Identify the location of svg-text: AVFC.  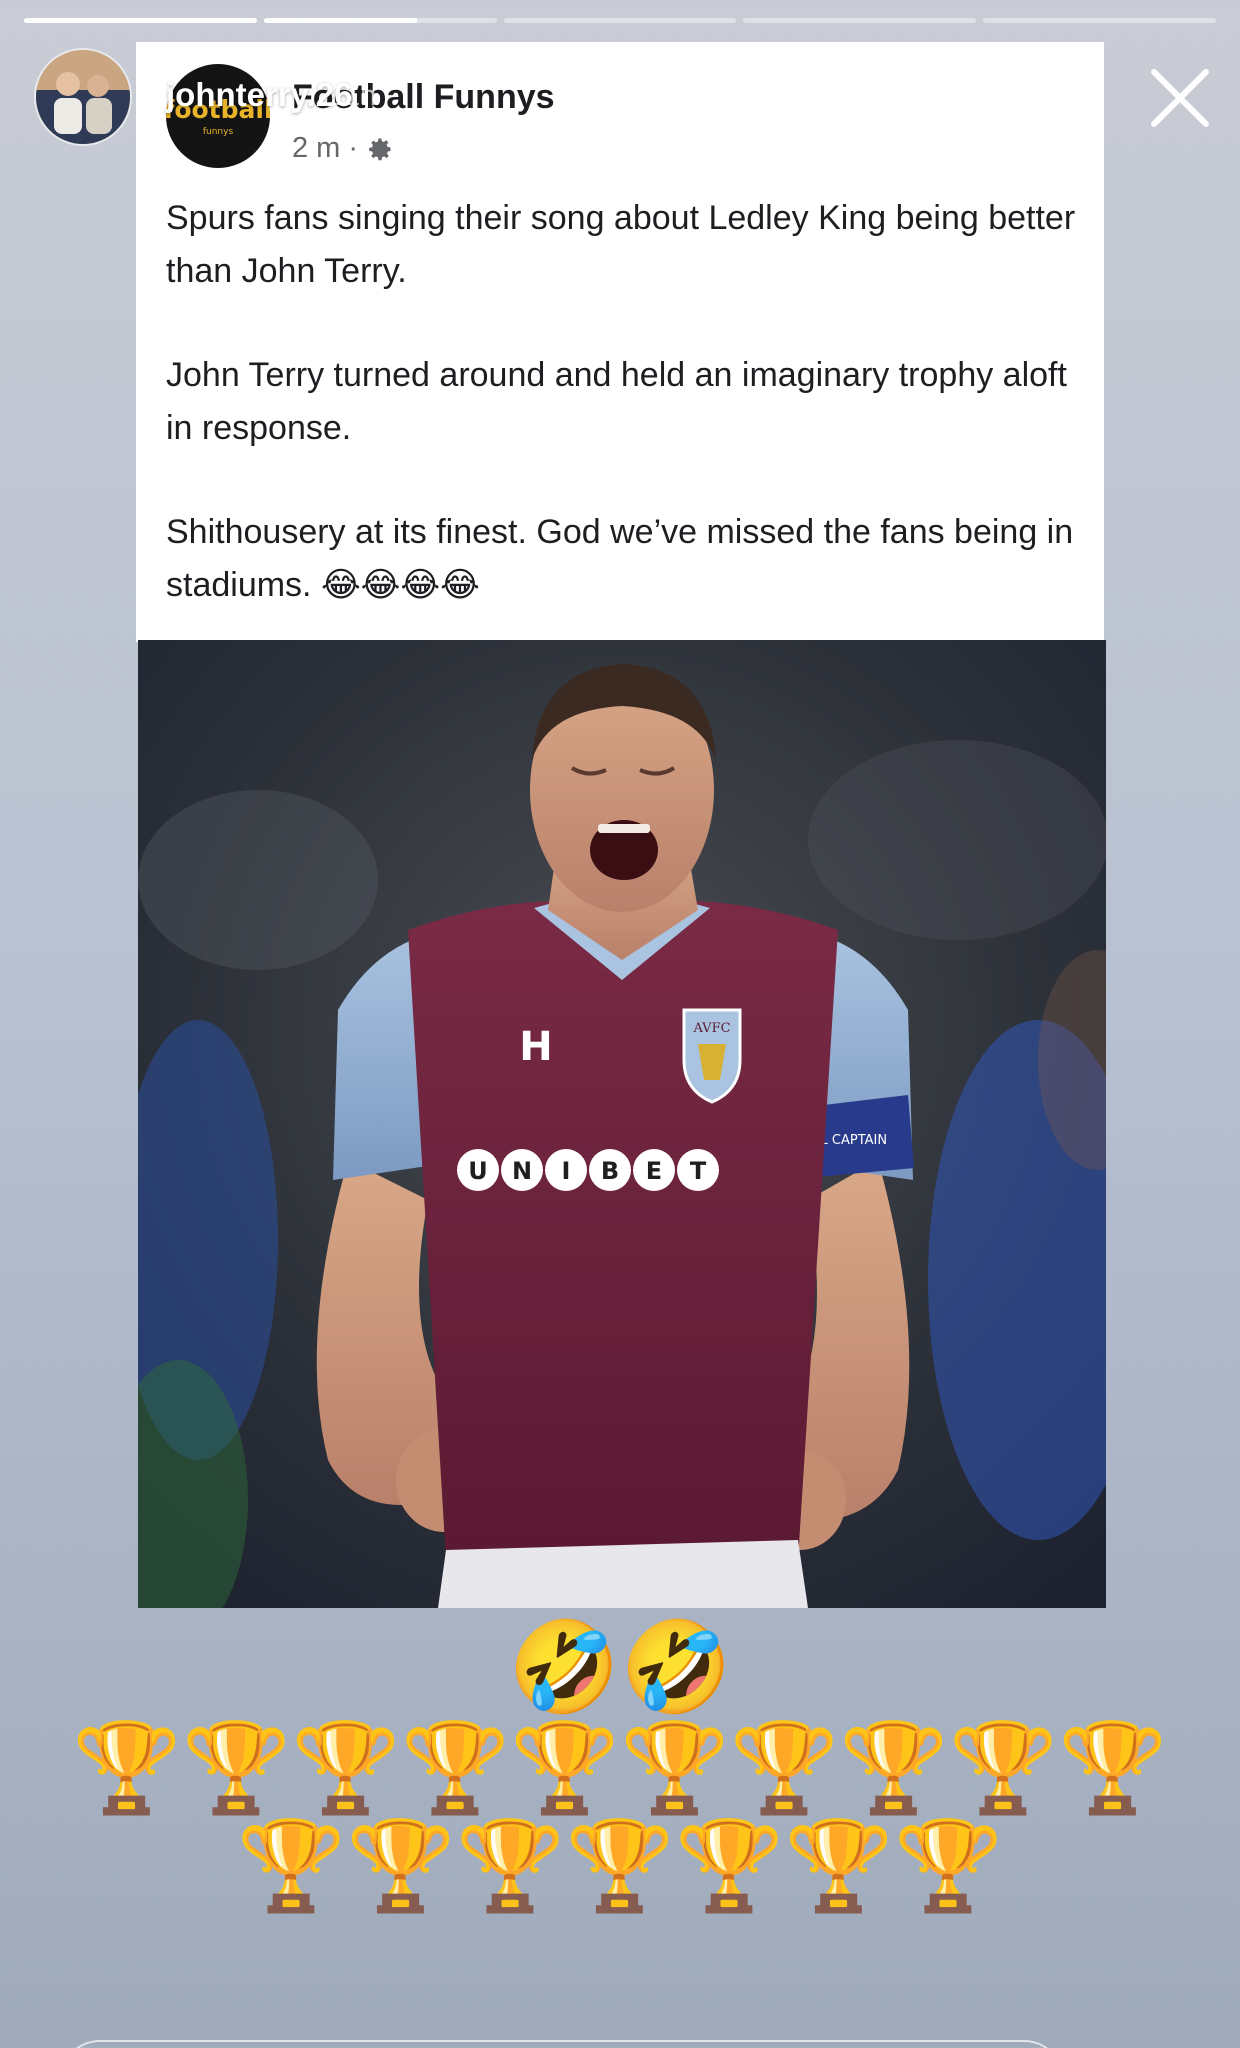
(711, 1028).